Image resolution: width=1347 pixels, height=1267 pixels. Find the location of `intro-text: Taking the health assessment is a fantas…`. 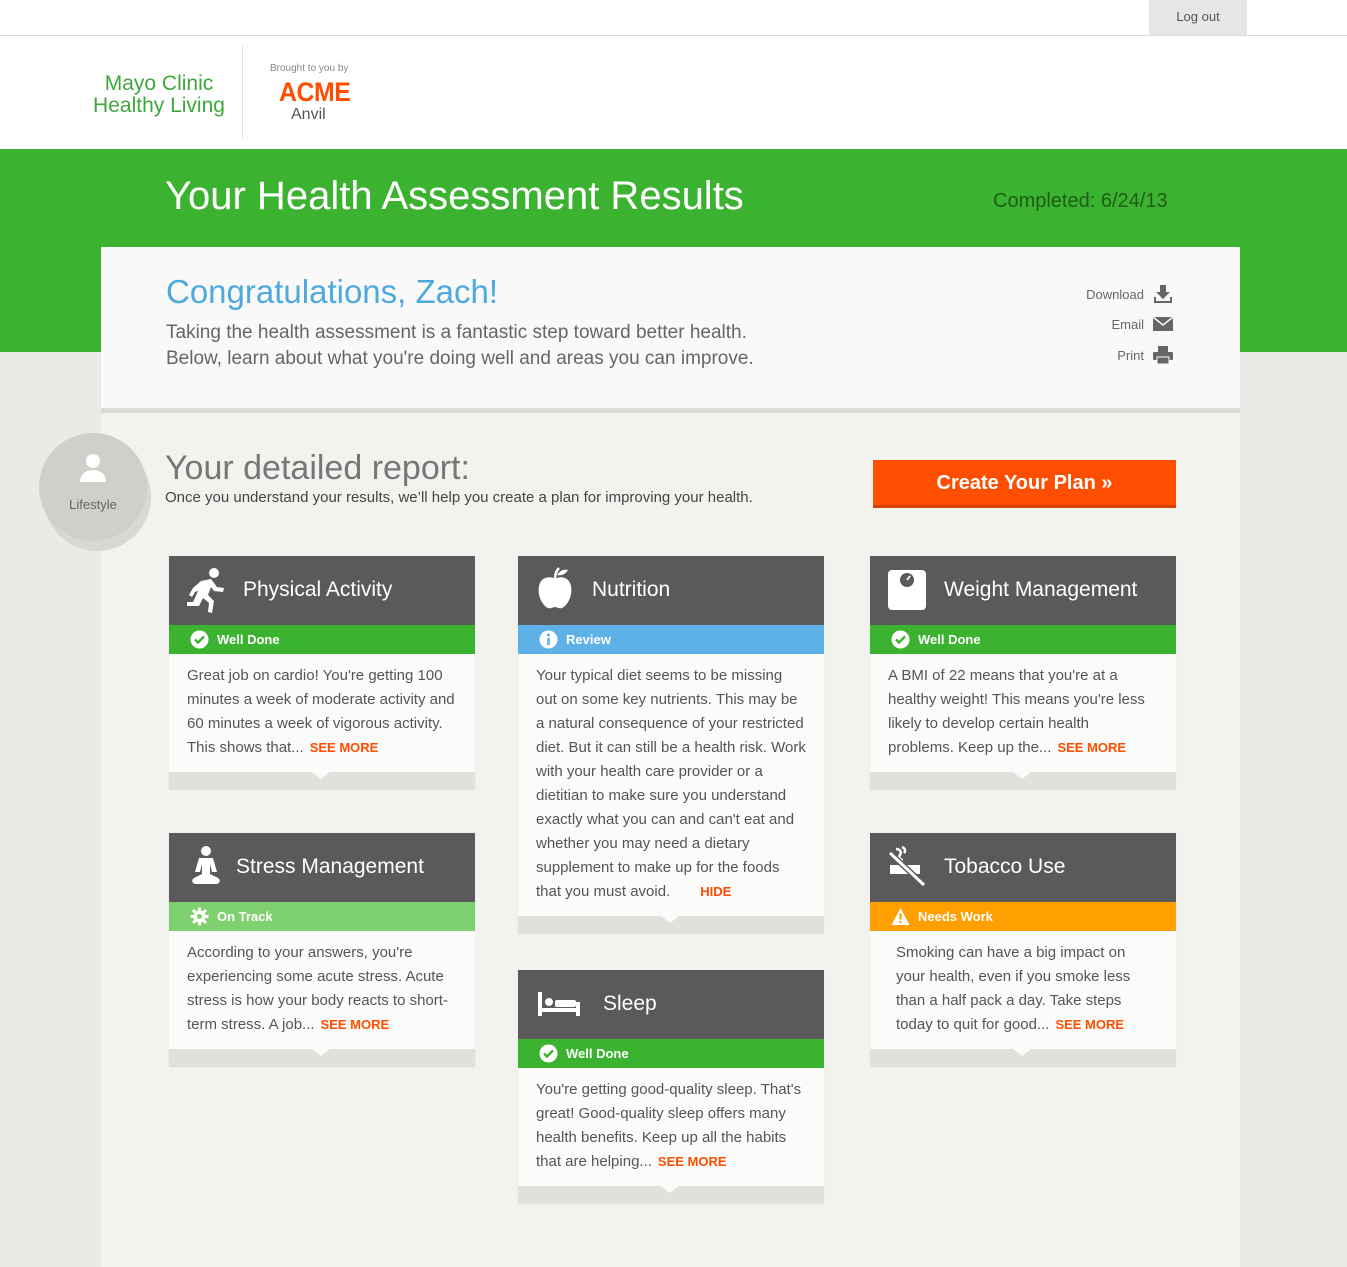

intro-text: Taking the health assessment is a fantas… is located at coordinates (516, 346).